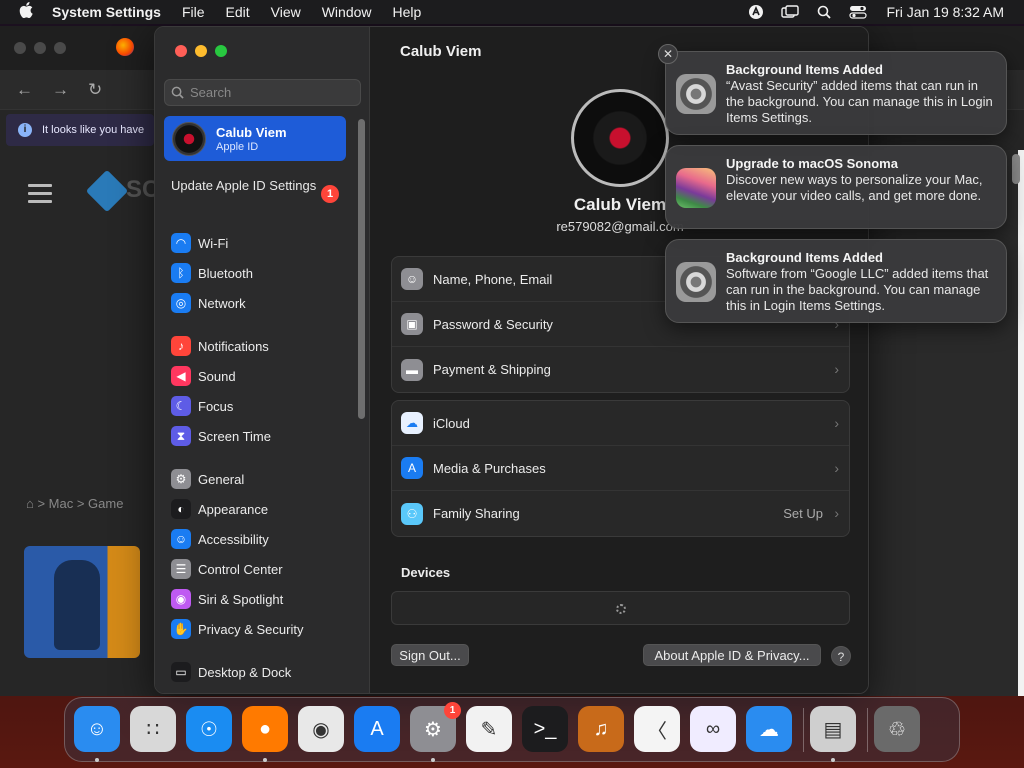  I want to click on page-scrollbar, so click(1016, 169).